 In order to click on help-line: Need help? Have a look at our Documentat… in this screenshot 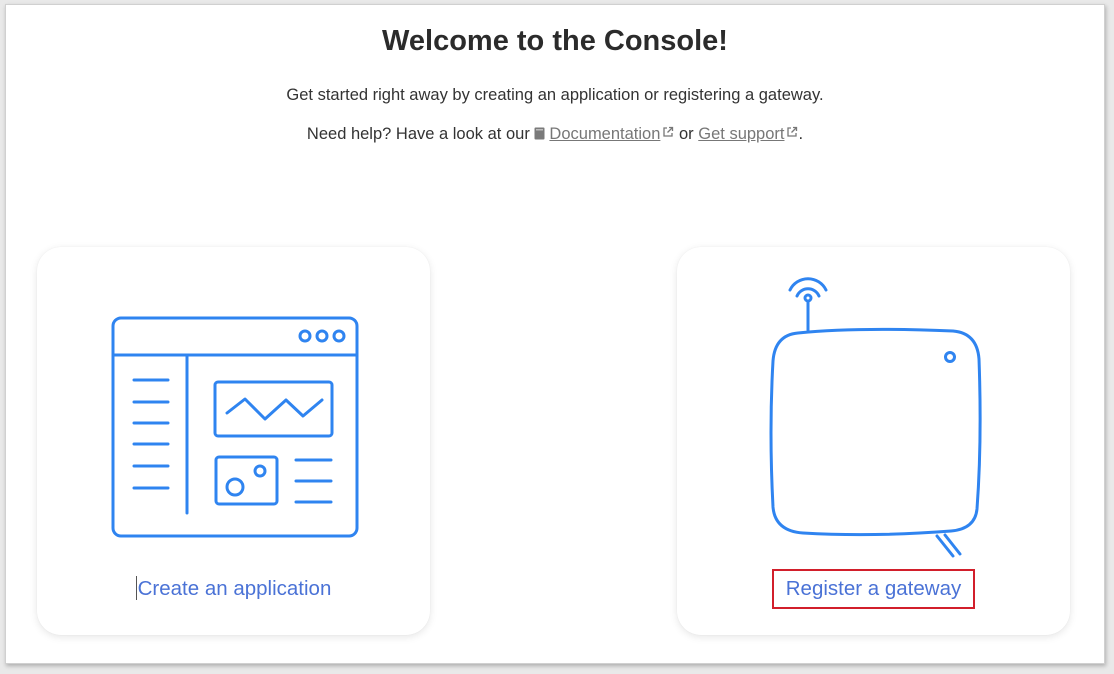, I will do `click(555, 134)`.